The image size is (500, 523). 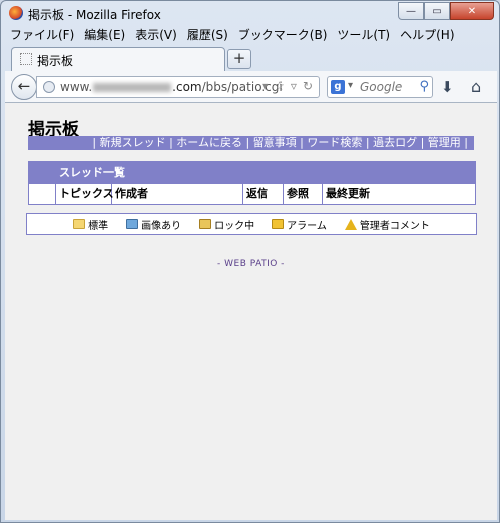 What do you see at coordinates (437, 11) in the screenshot?
I see `maximize-button: ▭` at bounding box center [437, 11].